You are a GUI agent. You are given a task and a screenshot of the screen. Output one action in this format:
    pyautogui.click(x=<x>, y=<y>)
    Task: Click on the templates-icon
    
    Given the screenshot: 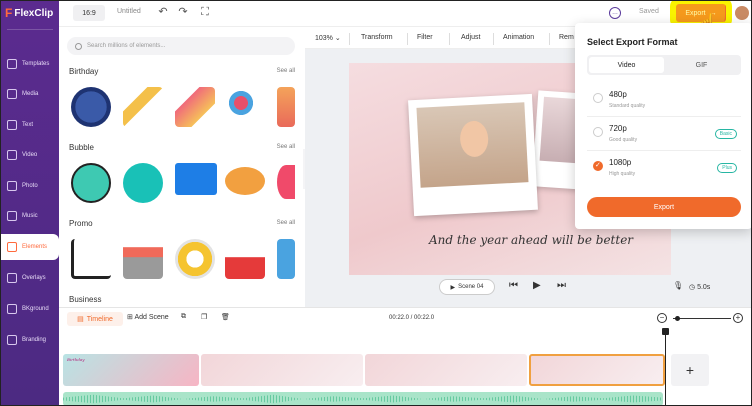 What is the action you would take?
    pyautogui.click(x=12, y=64)
    